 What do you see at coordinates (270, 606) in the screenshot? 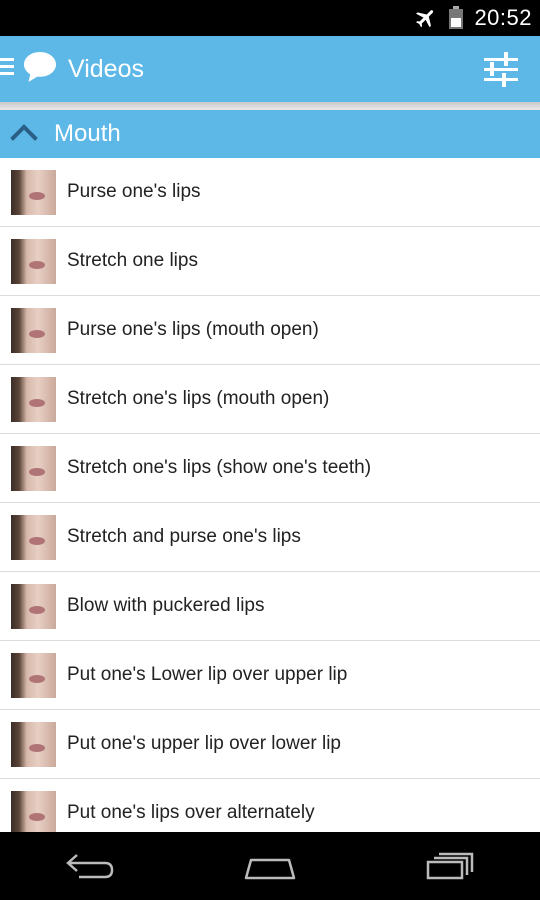
I see `video-list-item: Blow with puckered lips` at bounding box center [270, 606].